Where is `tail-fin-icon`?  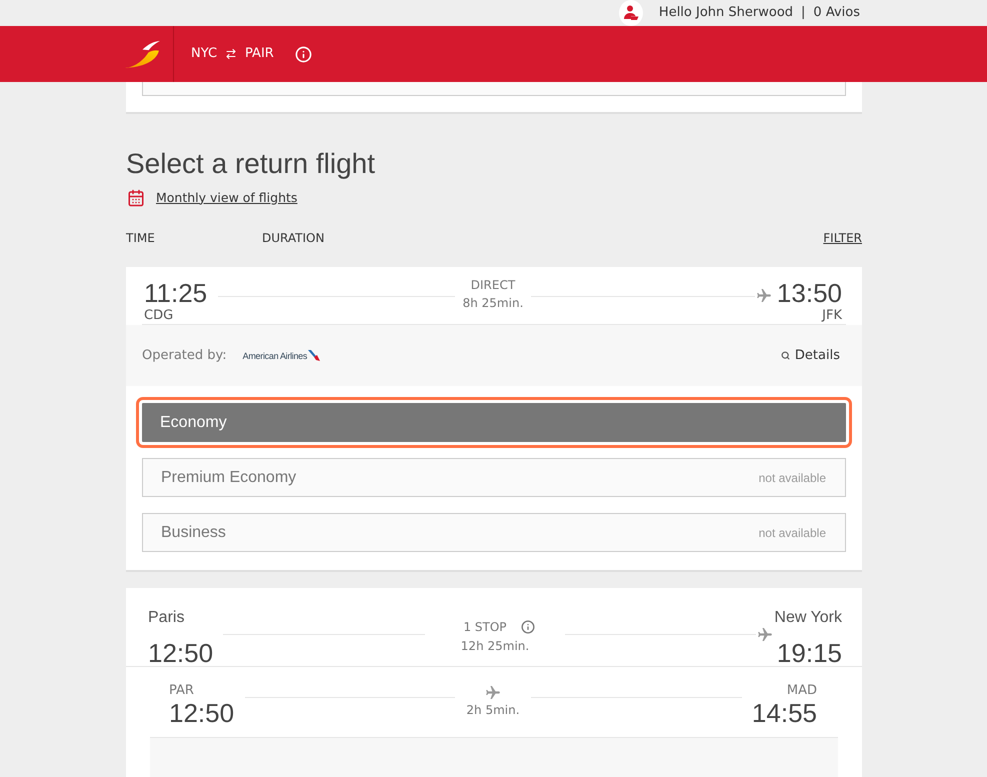
tail-fin-icon is located at coordinates (314, 355).